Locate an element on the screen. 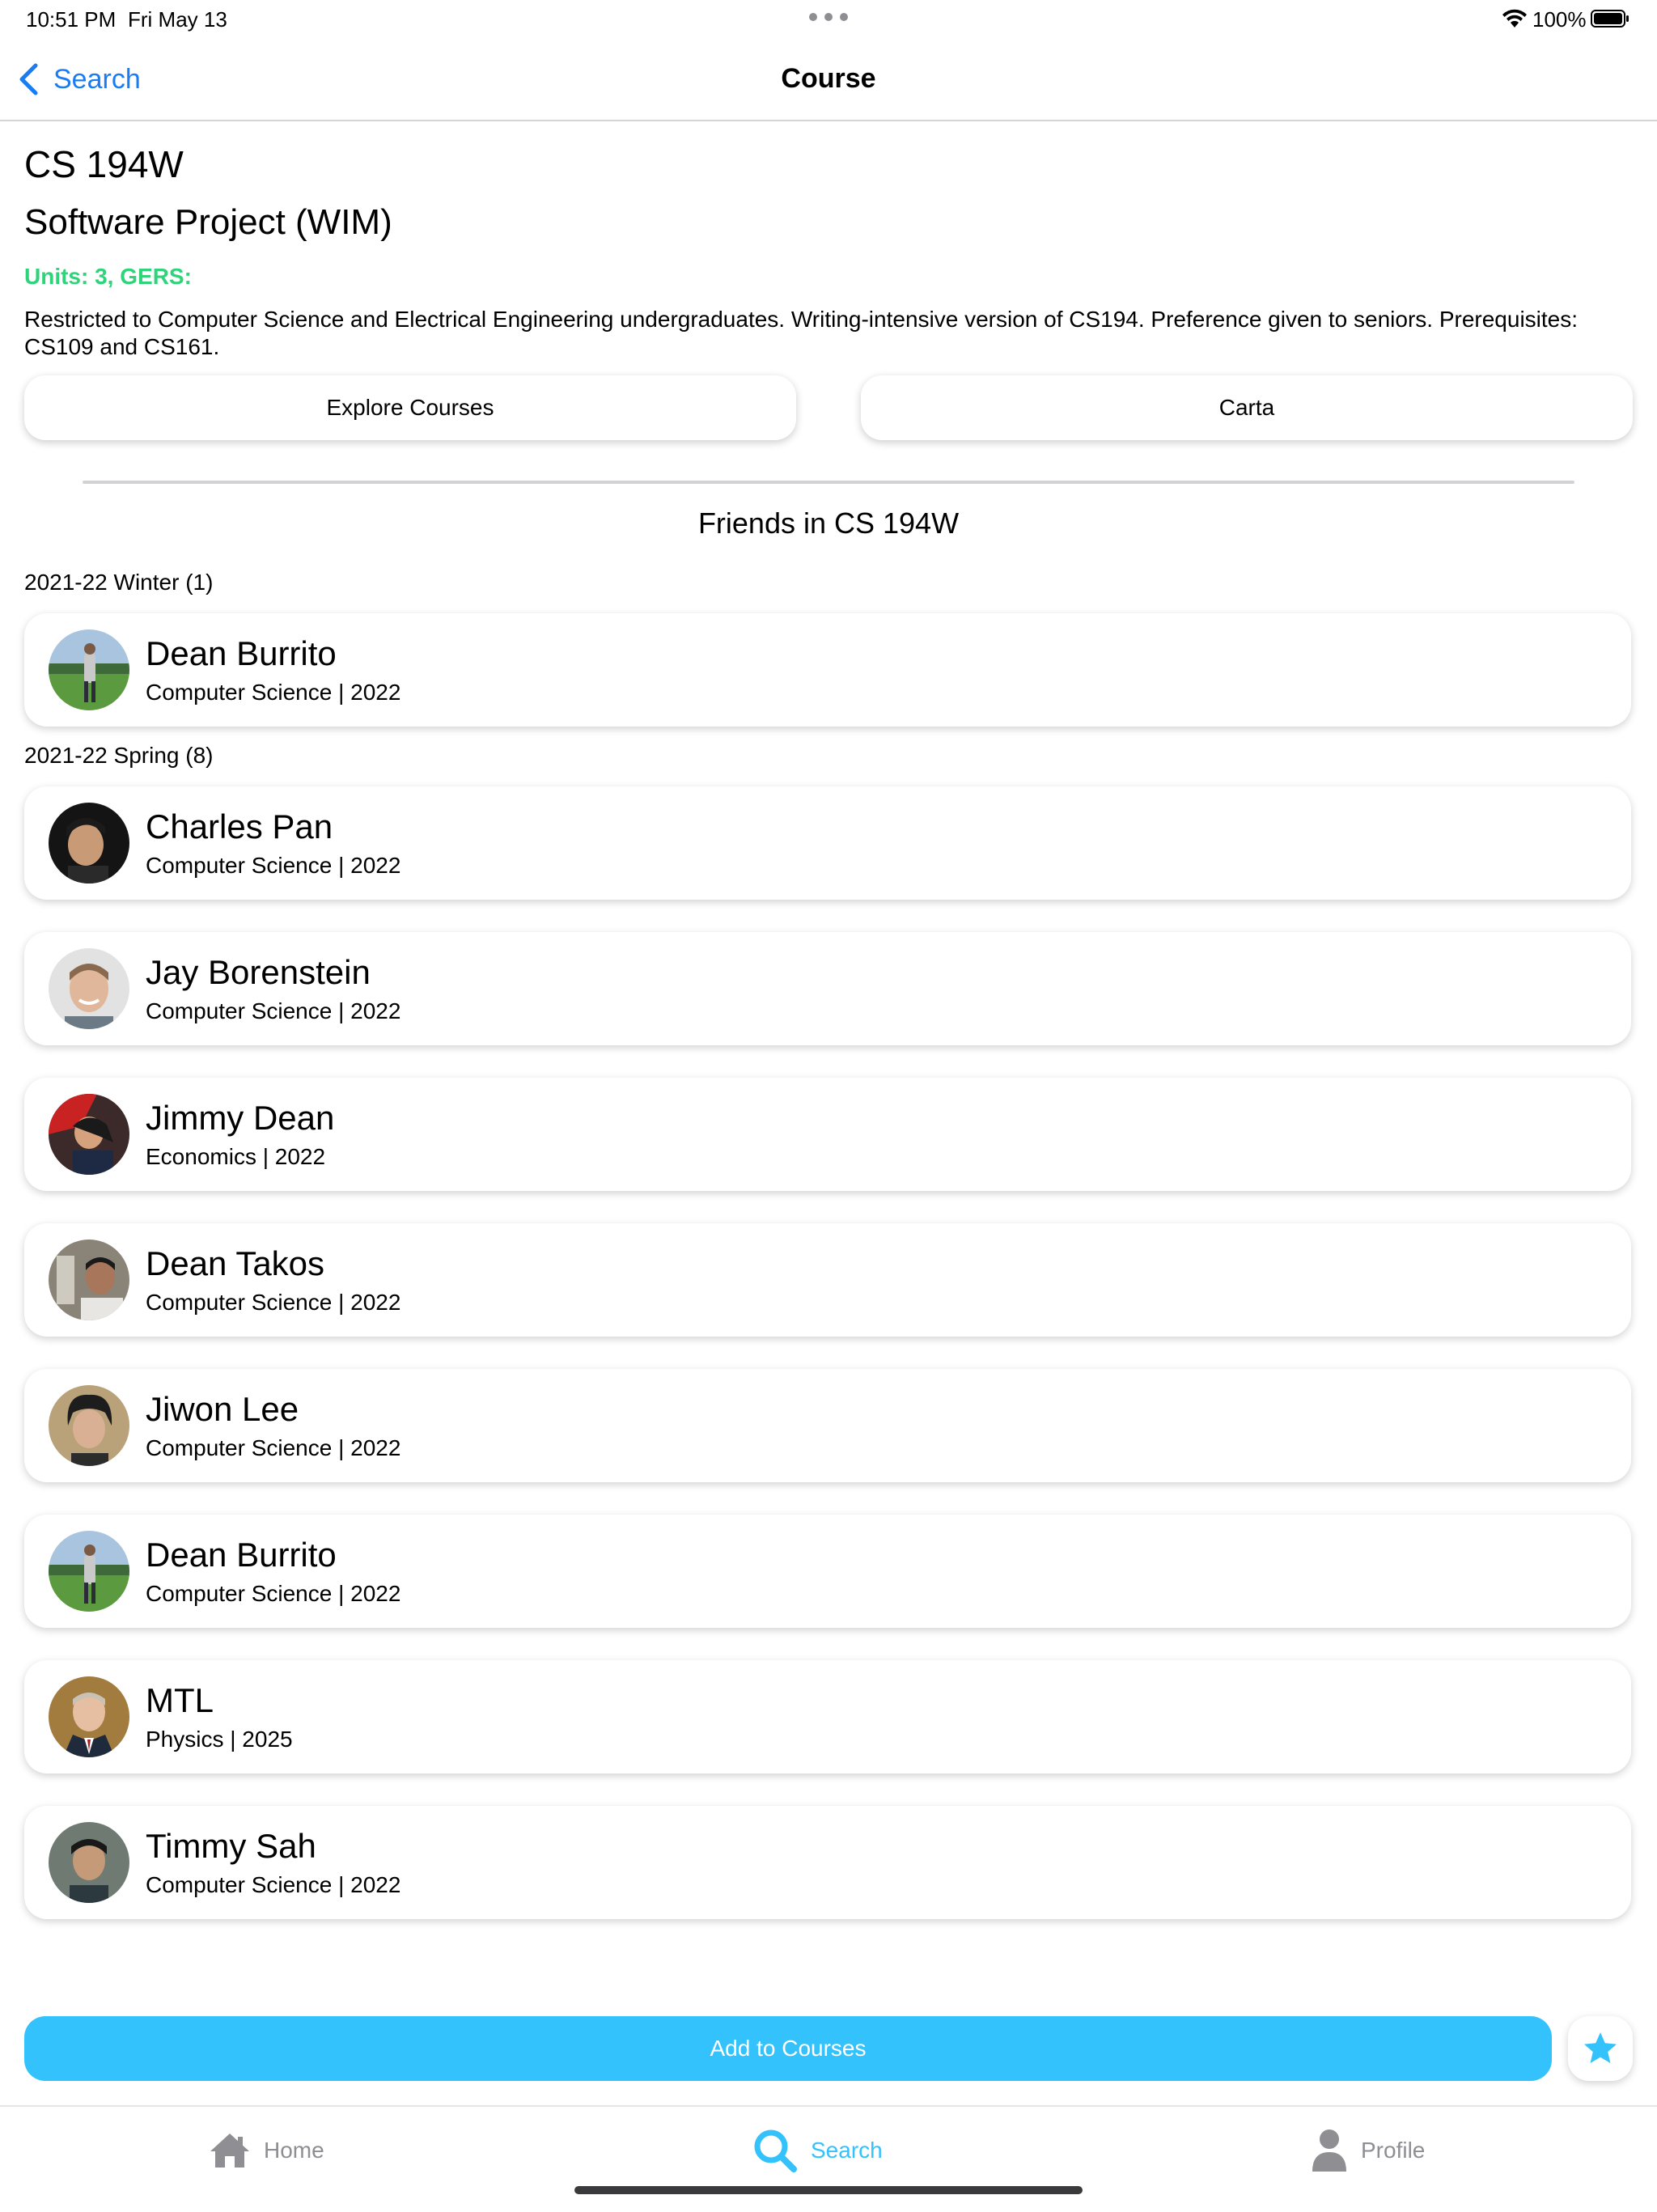 Image resolution: width=1657 pixels, height=2212 pixels. navigation-bar: Search Course is located at coordinates (828, 80).